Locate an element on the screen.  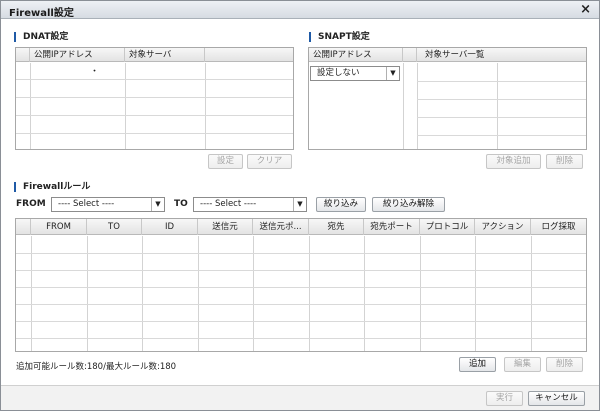
snapt-header-public-ip: 公開IPアドレス is located at coordinates (356, 55).